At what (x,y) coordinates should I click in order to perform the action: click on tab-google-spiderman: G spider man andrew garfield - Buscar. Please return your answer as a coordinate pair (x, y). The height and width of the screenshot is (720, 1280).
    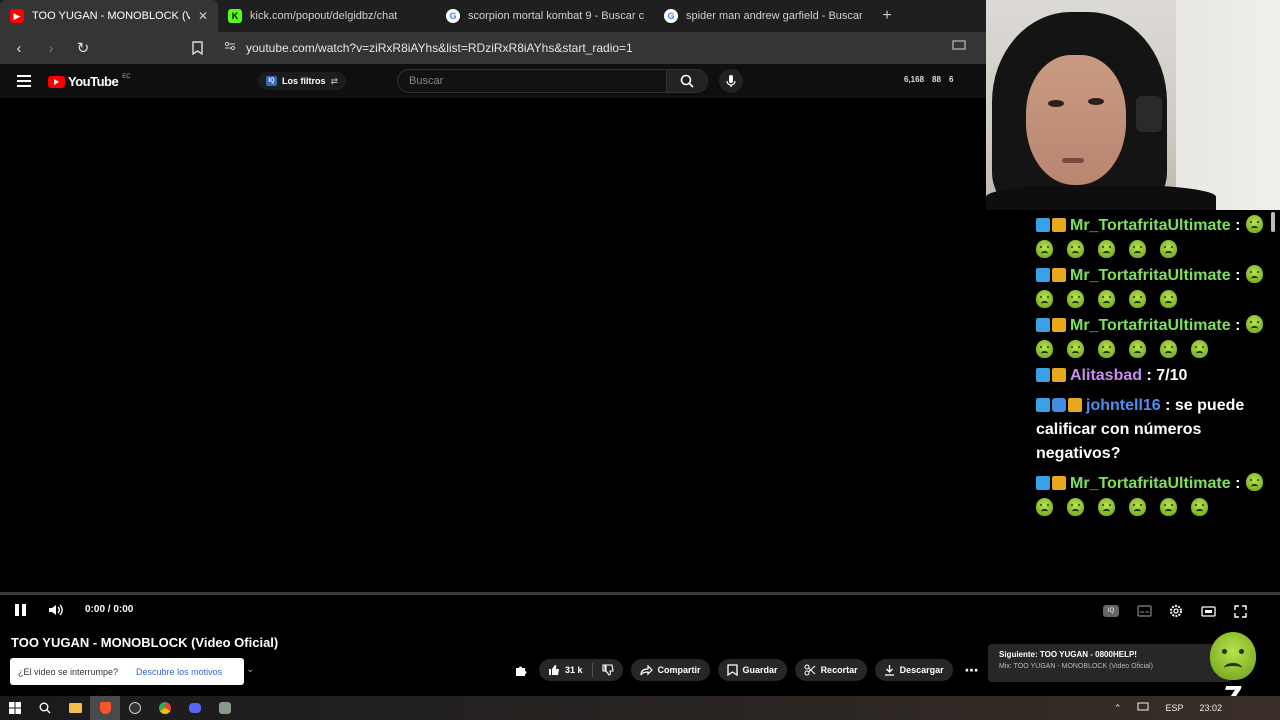
    Looking at the image, I should click on (763, 16).